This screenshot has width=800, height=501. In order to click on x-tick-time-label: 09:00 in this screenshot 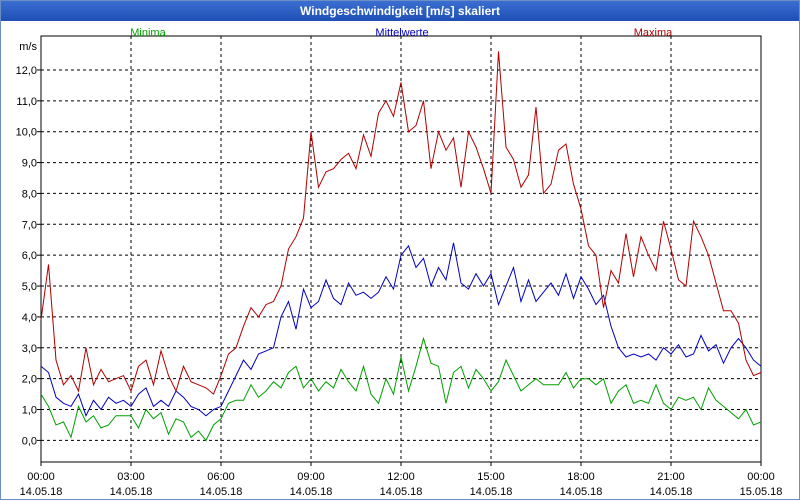, I will do `click(311, 477)`.